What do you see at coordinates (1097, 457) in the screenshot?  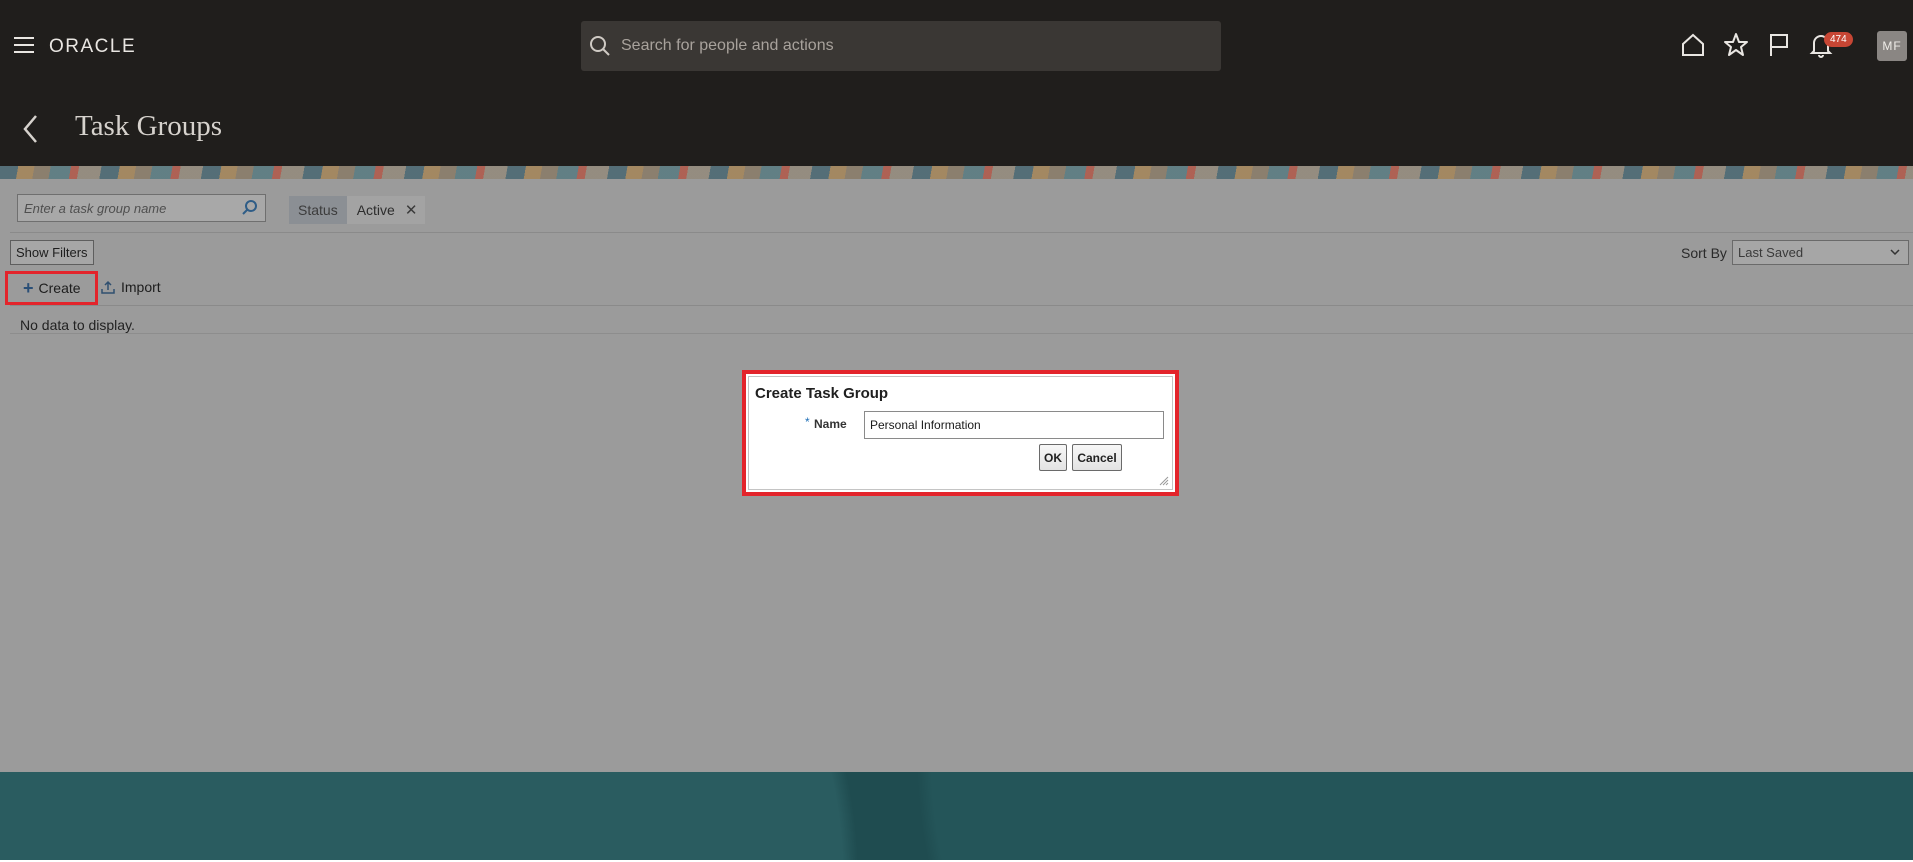 I see `cancel-button: Cancel` at bounding box center [1097, 457].